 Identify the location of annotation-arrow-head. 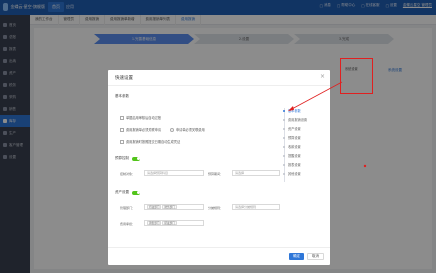
(291, 108).